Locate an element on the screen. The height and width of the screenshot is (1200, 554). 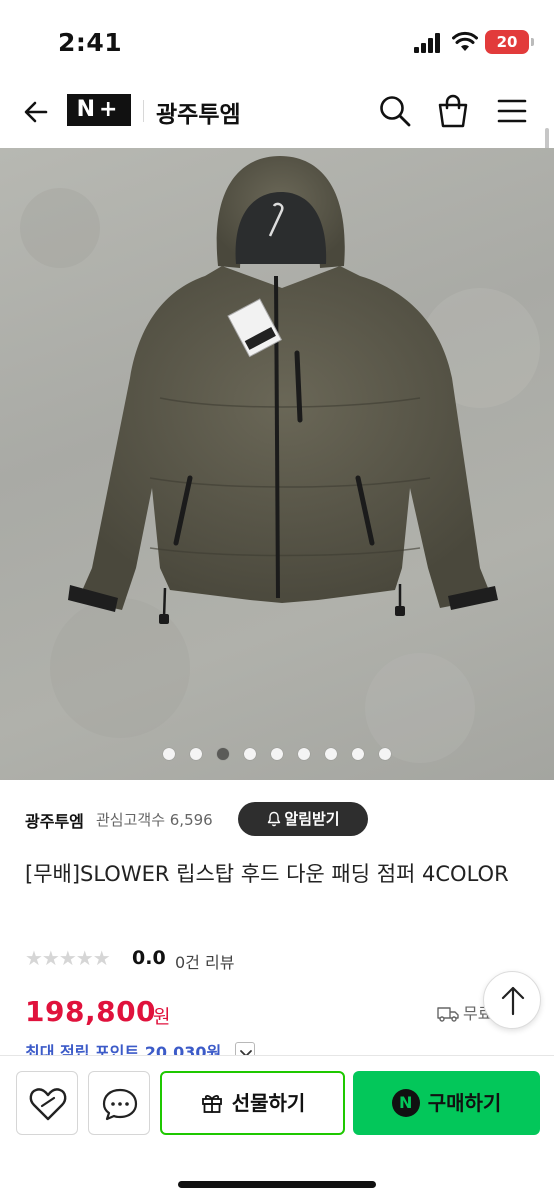
talk-talk-button is located at coordinates (119, 1103).